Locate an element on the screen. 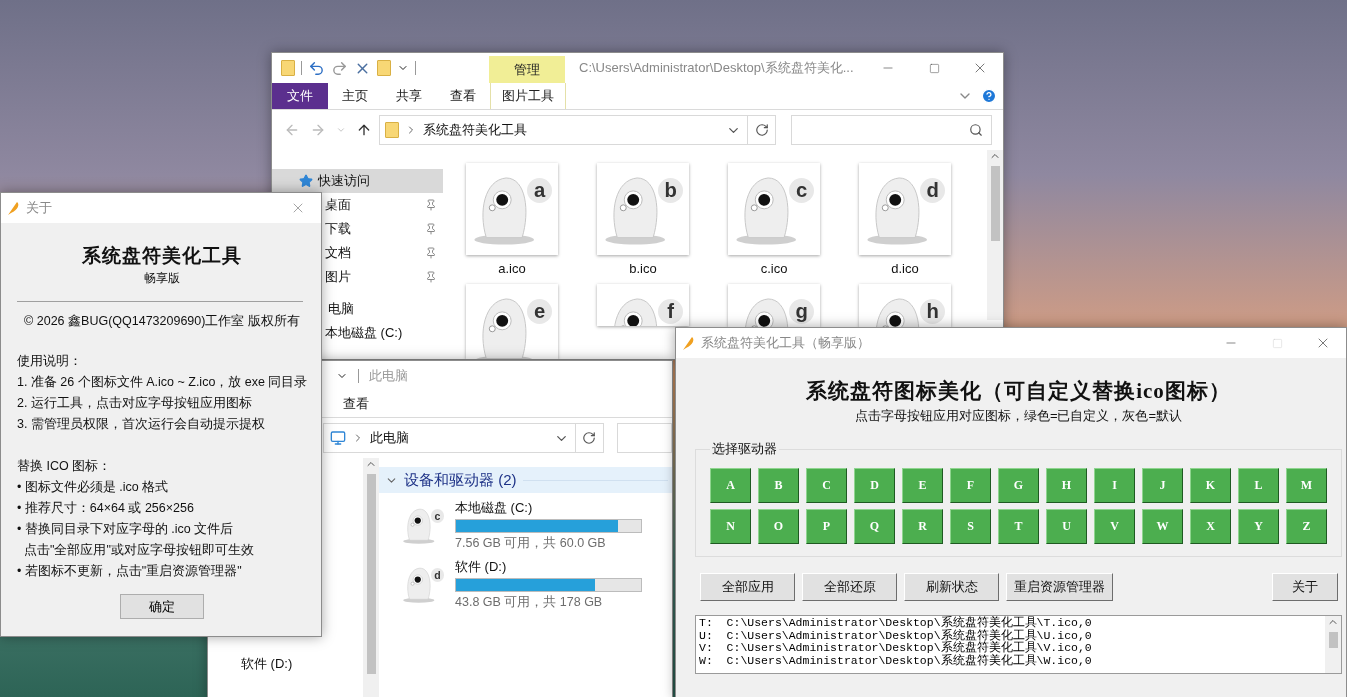 This screenshot has height=697, width=1347. back-icon is located at coordinates (292, 130).